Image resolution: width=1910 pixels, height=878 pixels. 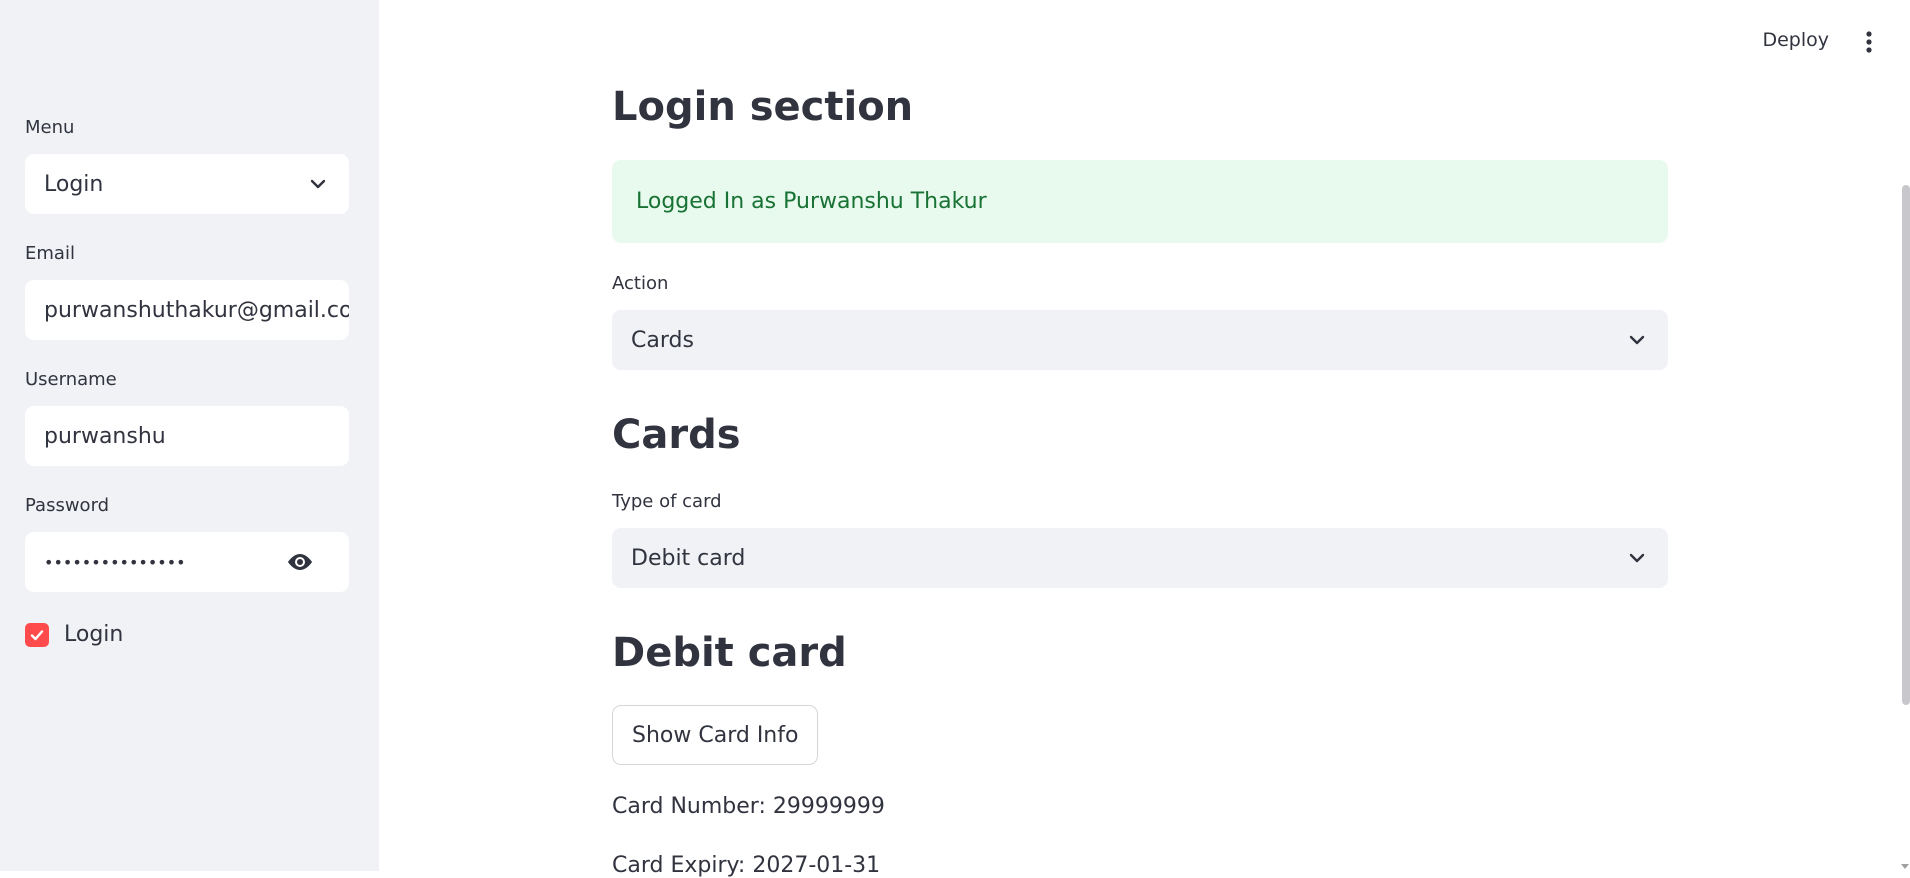 I want to click on login-checkbox-row: Login, so click(x=74, y=634).